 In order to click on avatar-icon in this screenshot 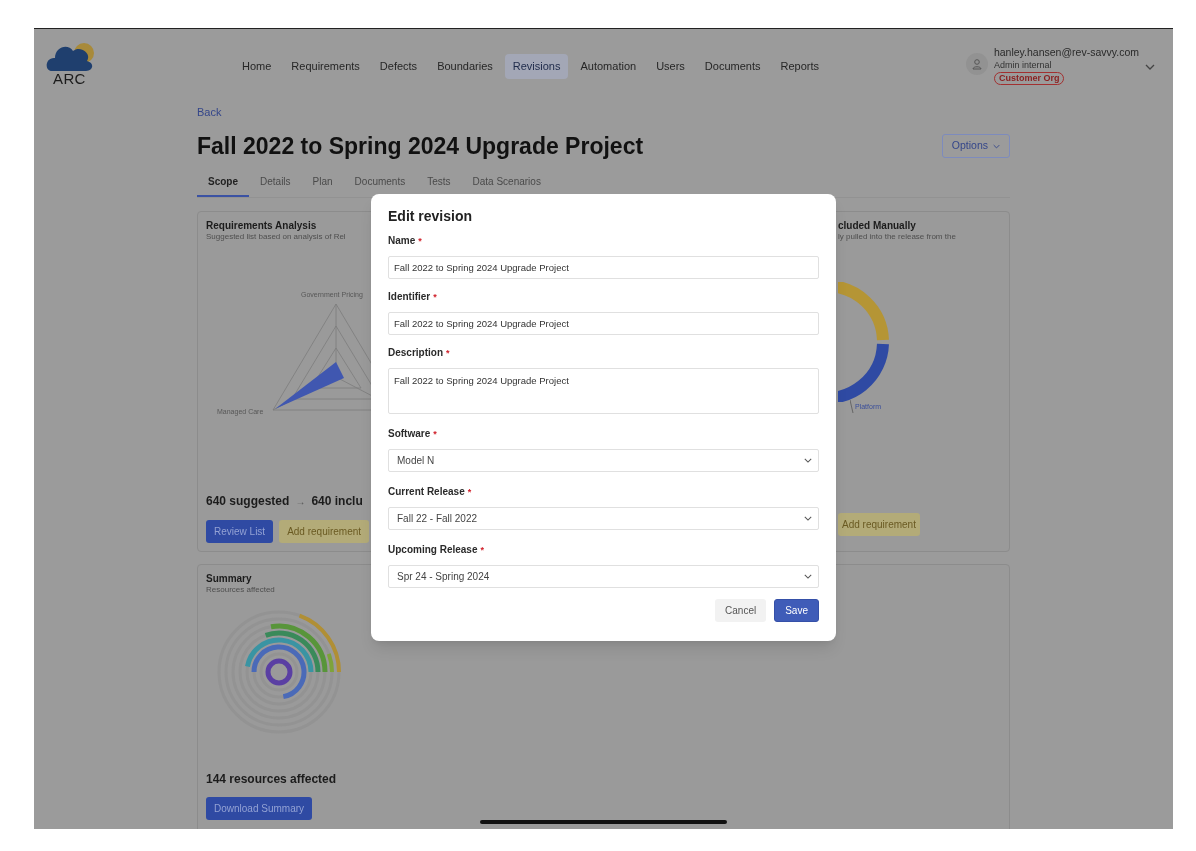, I will do `click(976, 64)`.